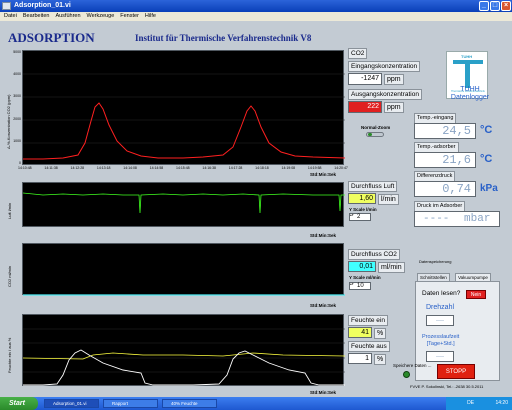 Image resolution: width=512 pixels, height=410 pixels. Describe the element at coordinates (435, 261) in the screenshot. I see `tab-group-label: Datenspeicherung` at that location.